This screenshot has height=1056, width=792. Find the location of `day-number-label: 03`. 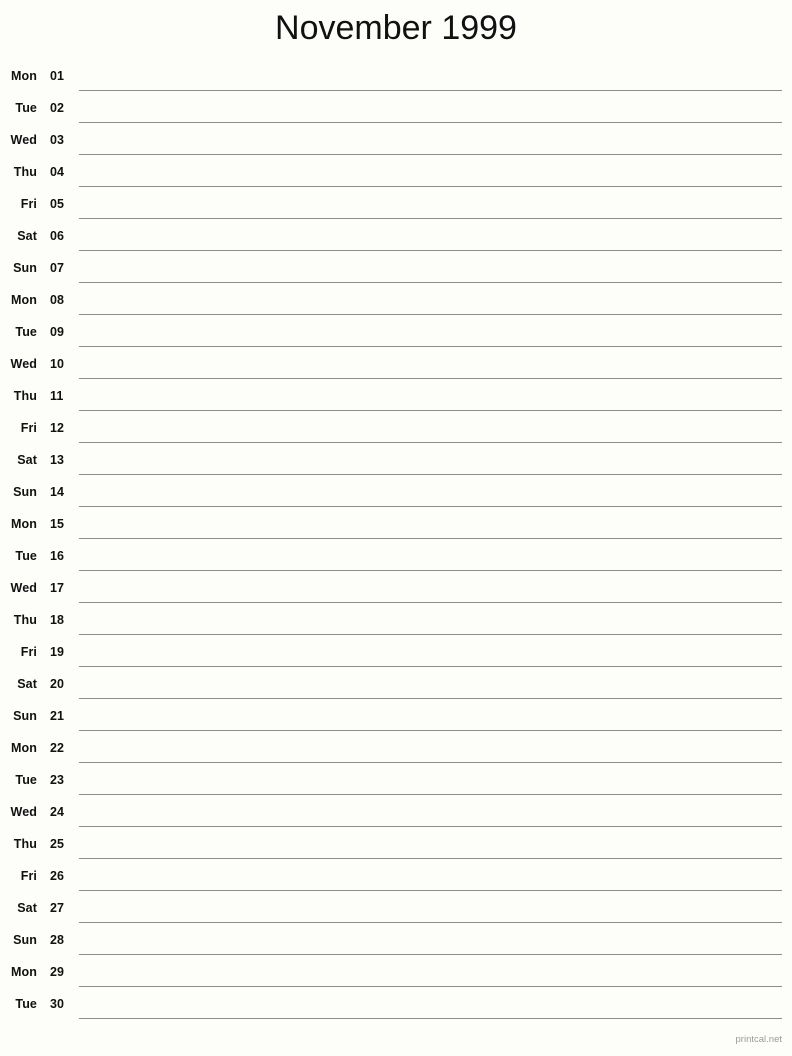

day-number-label: 03 is located at coordinates (57, 140).